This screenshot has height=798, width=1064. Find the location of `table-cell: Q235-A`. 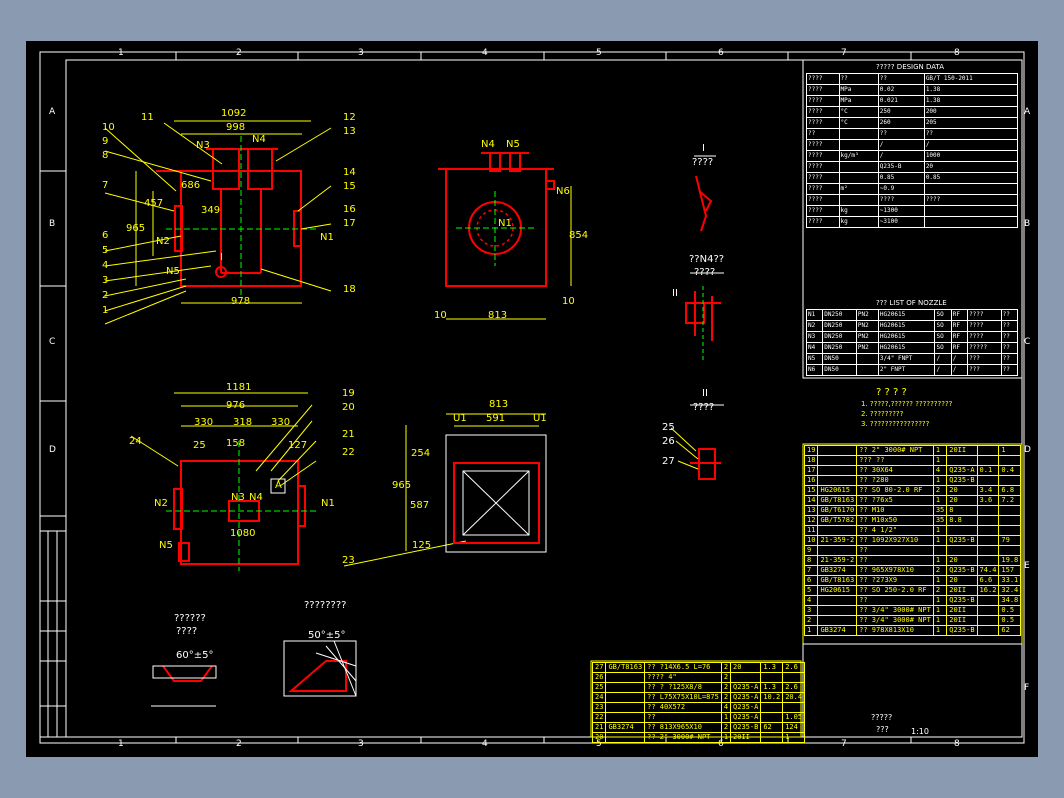

table-cell: Q235-A is located at coordinates (746, 697).